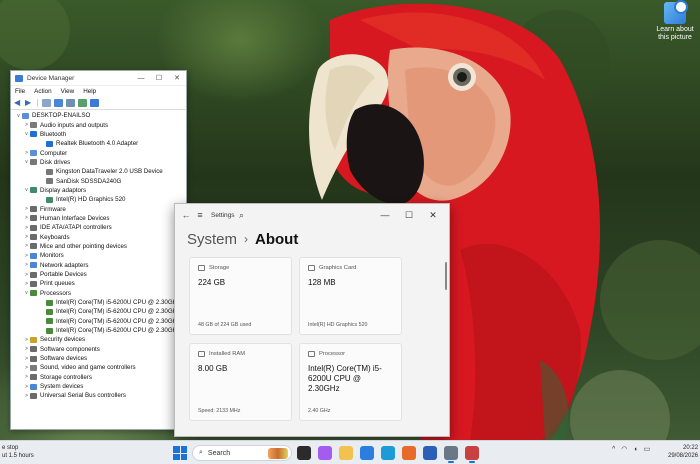 The width and height of the screenshot is (700, 464). Describe the element at coordinates (472, 454) in the screenshot. I see `device-manager-icon` at that location.